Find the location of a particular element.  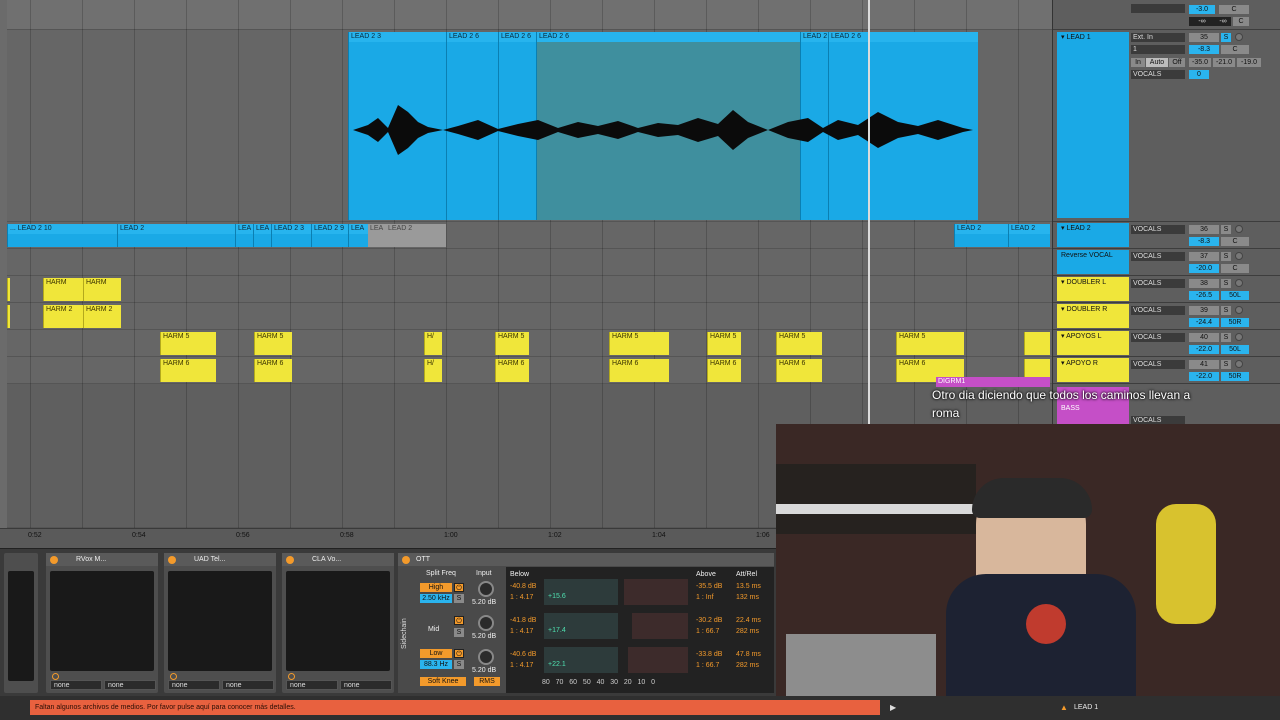

play-icon: ▶ is located at coordinates (895, 707).